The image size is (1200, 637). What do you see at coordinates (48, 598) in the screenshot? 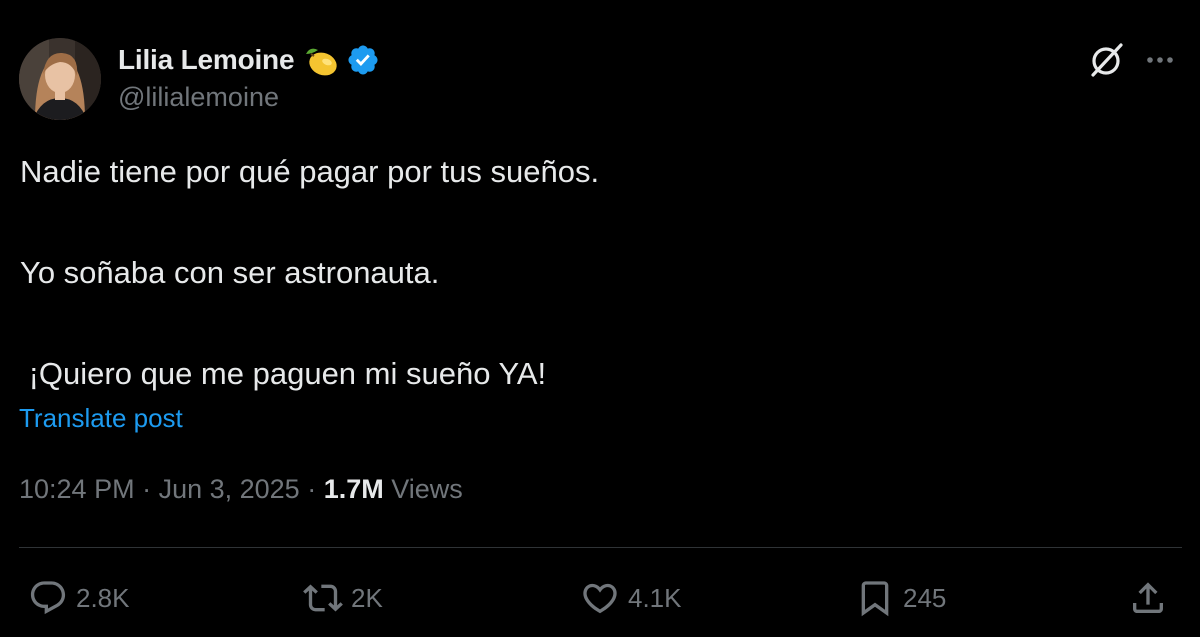
I see `reply-icon` at bounding box center [48, 598].